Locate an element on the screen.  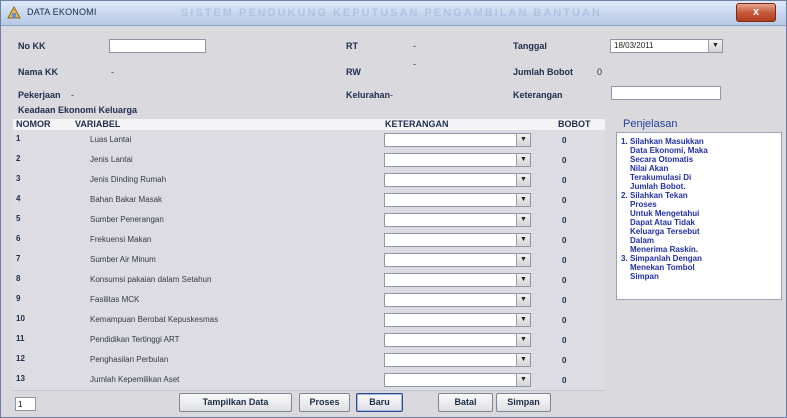
table-row: 1 Luas Lantai ▼ 0 is located at coordinates (309, 140).